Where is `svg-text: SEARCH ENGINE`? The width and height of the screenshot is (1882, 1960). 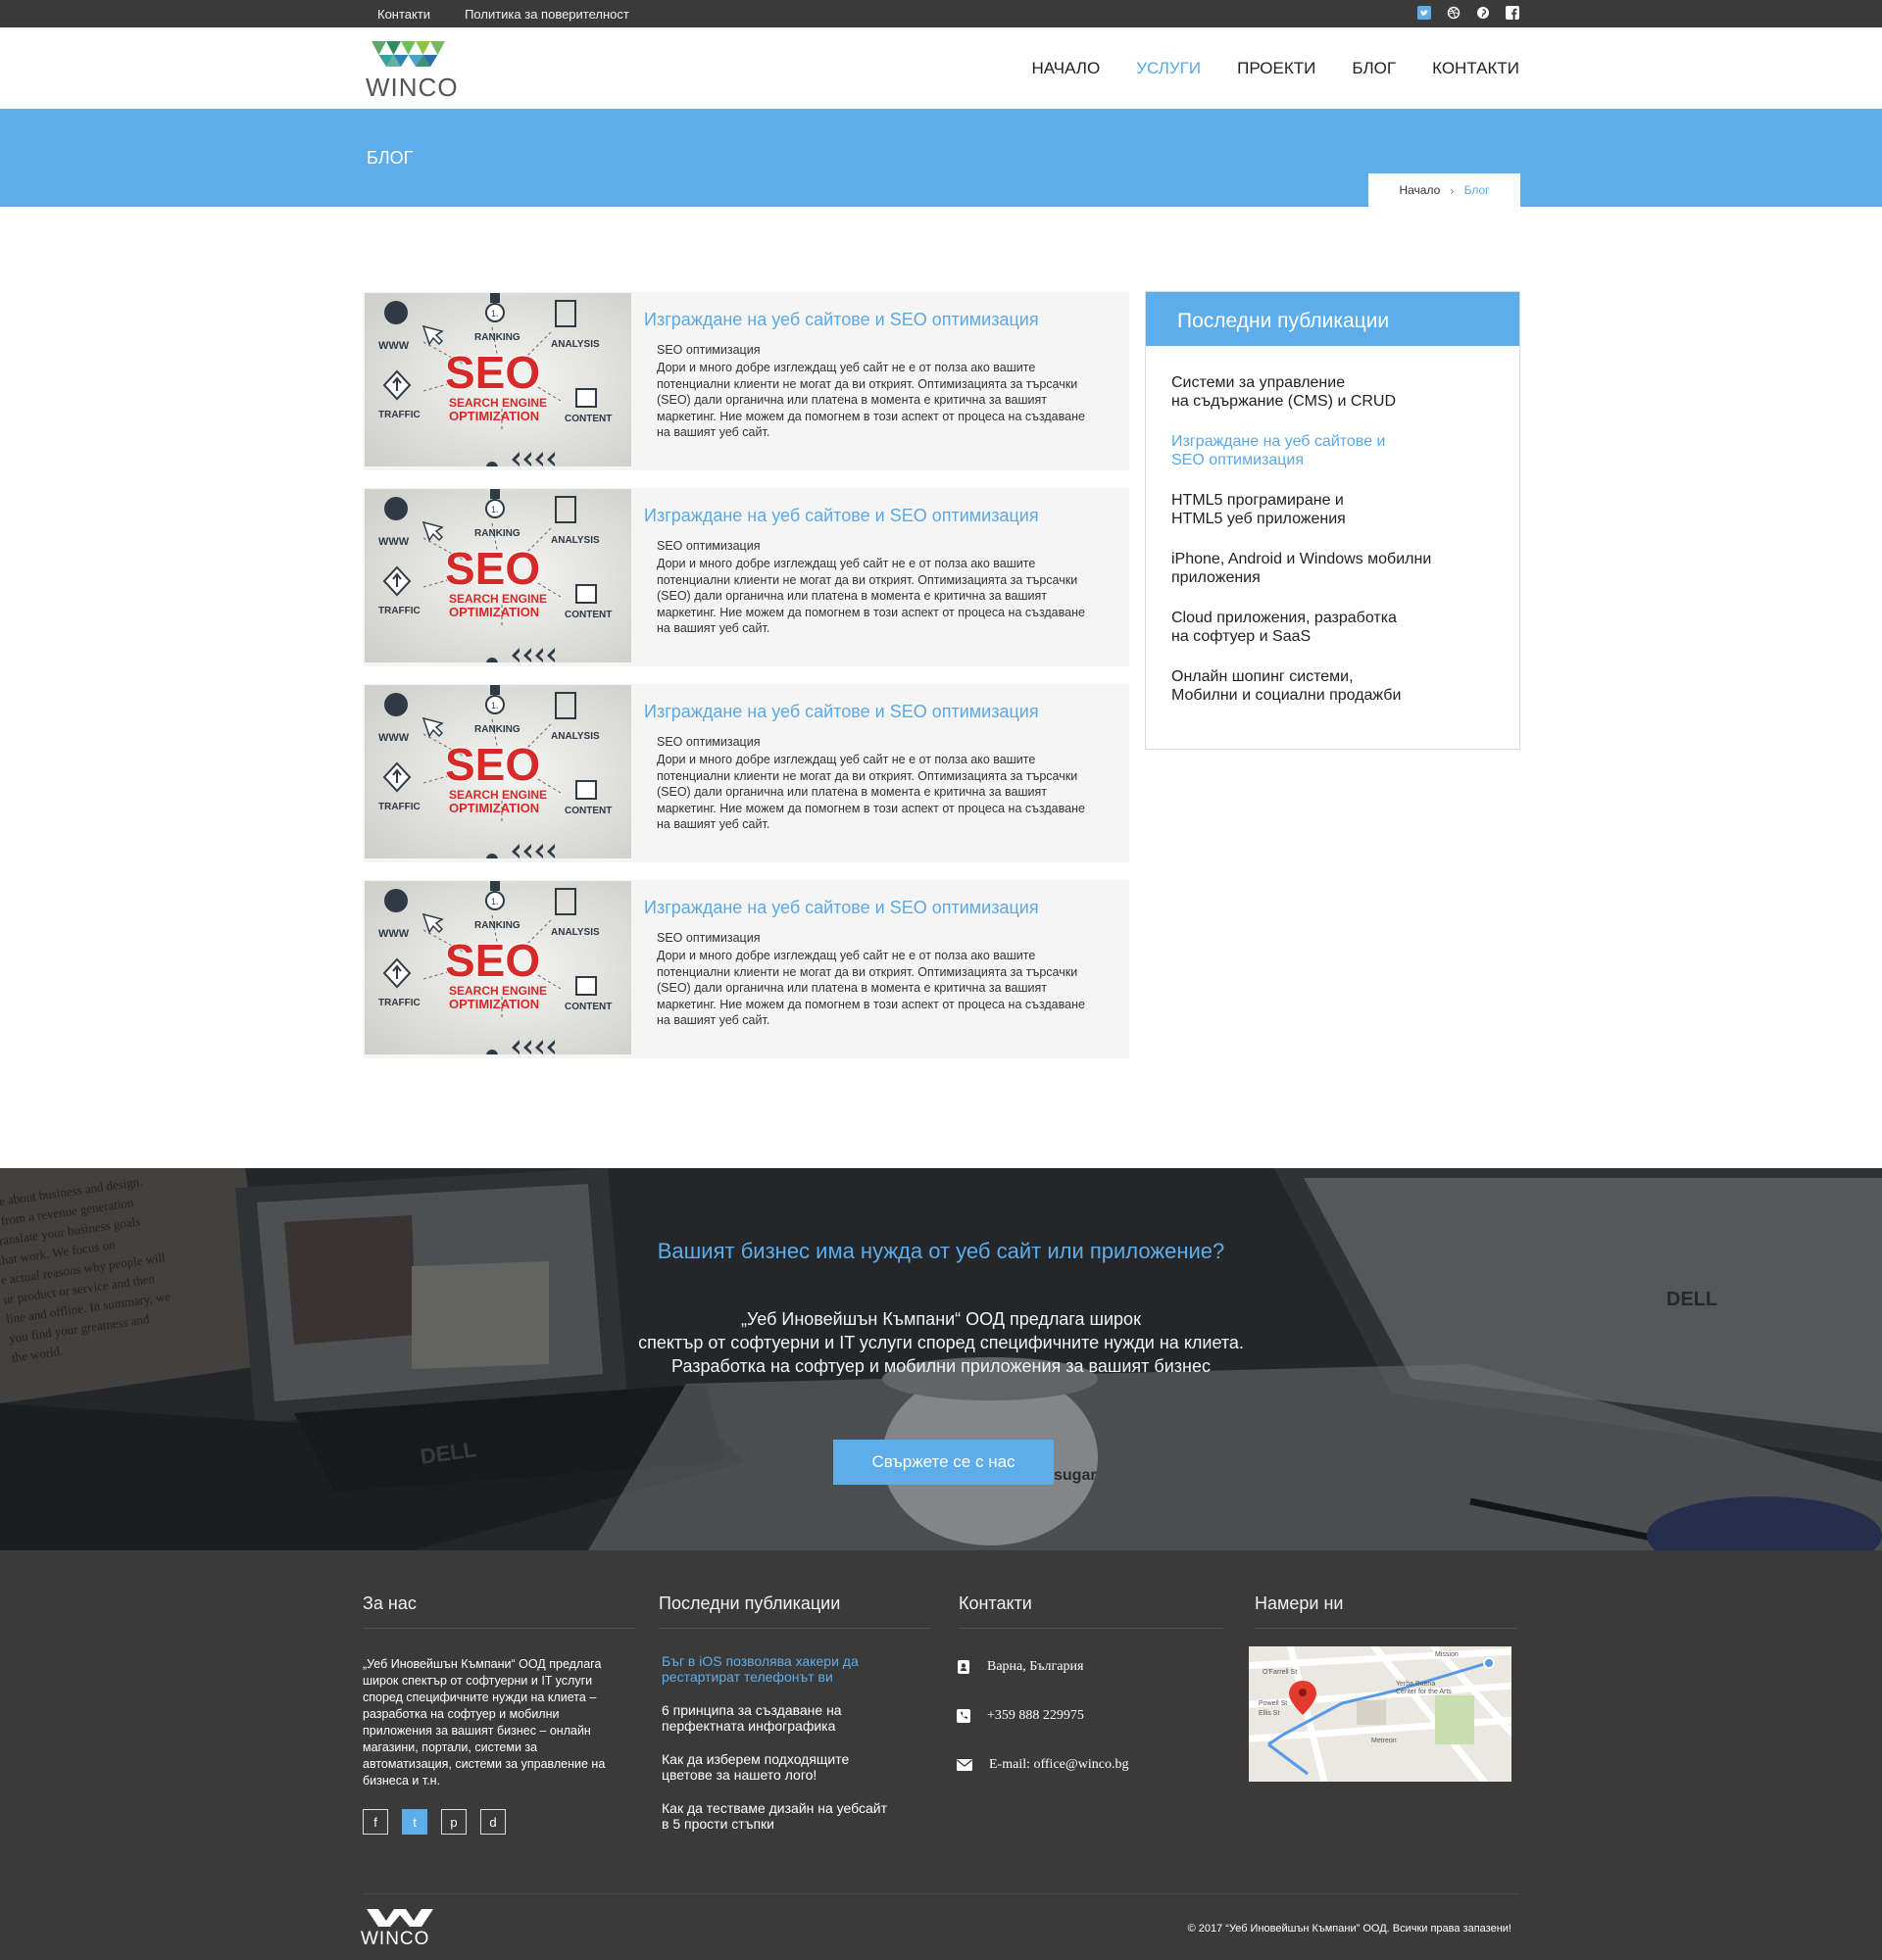 svg-text: SEARCH ENGINE is located at coordinates (498, 795).